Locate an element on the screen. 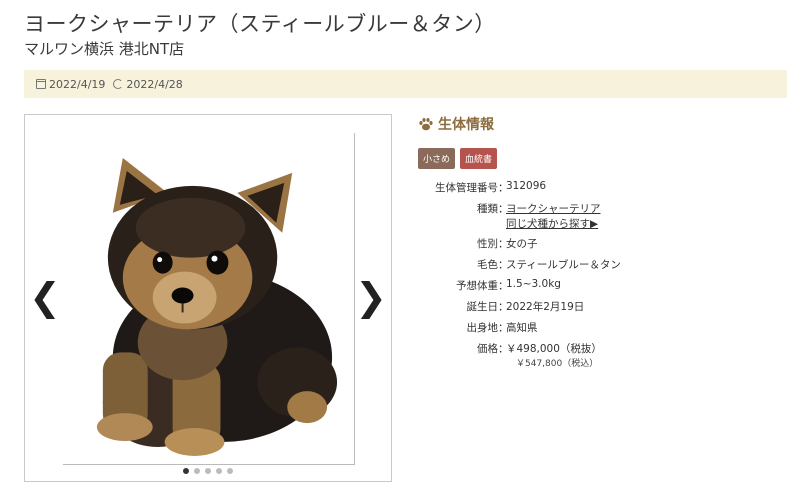  info-heading-text: 生体情報 is located at coordinates (466, 125).